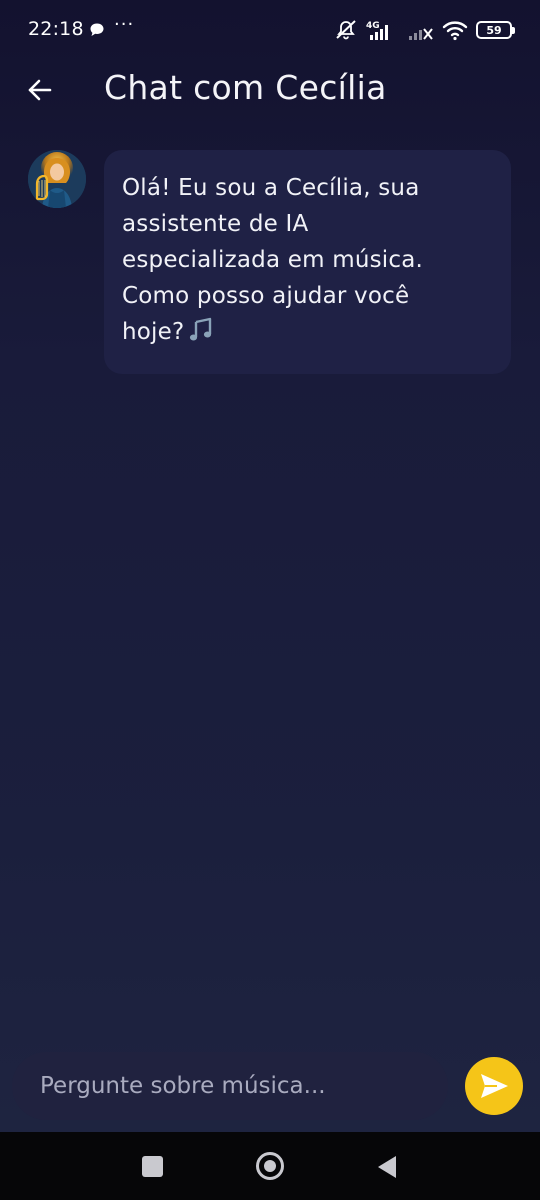 The image size is (540, 1200). I want to click on page-title: Chat com Cecília, so click(245, 87).